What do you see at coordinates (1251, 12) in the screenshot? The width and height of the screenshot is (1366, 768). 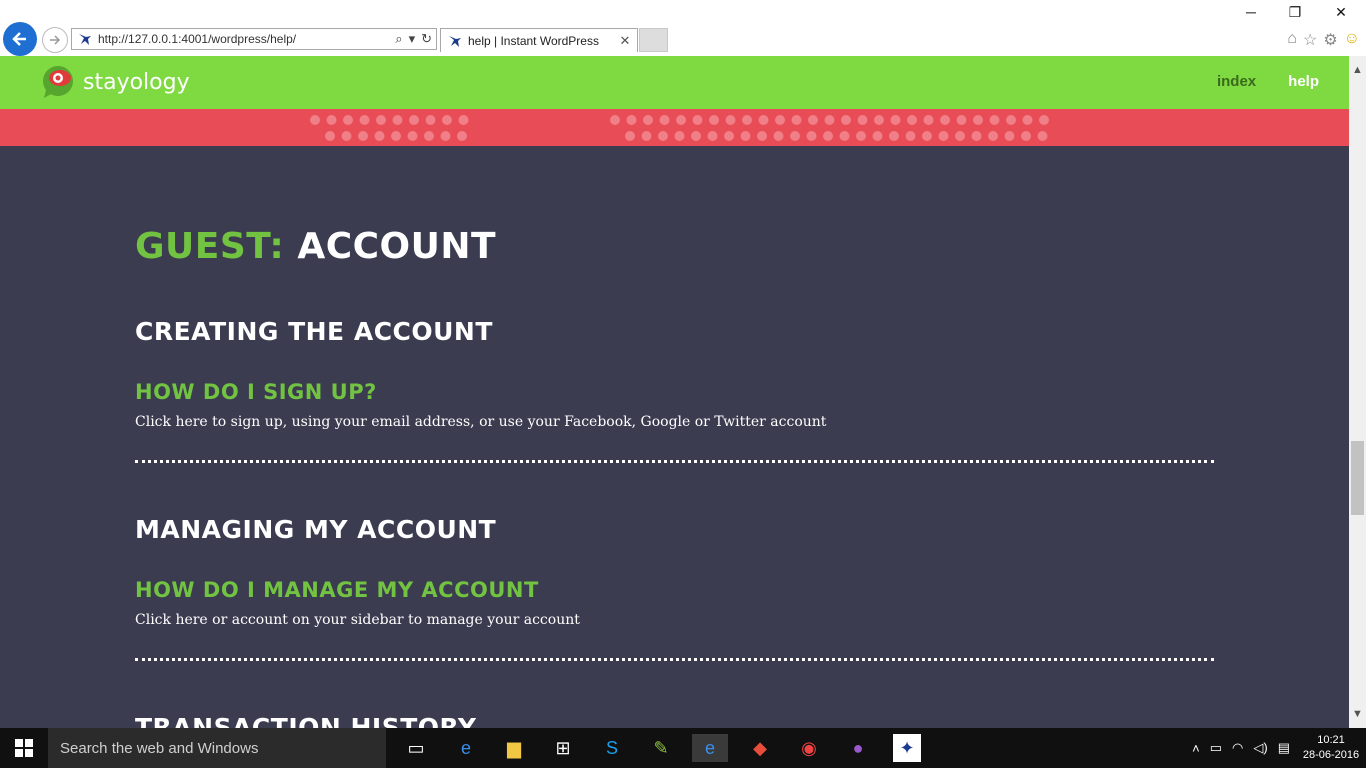 I see `minimize-button: ─` at bounding box center [1251, 12].